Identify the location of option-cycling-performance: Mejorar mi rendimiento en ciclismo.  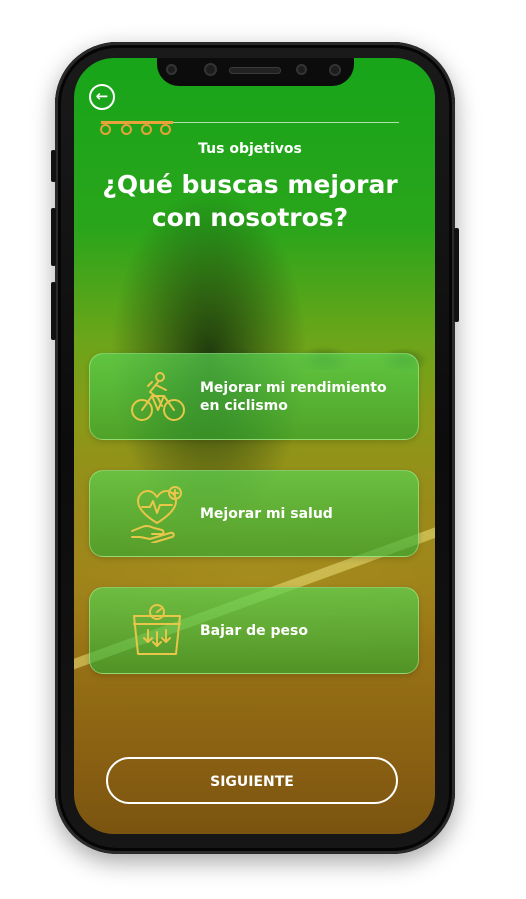
(254, 396).